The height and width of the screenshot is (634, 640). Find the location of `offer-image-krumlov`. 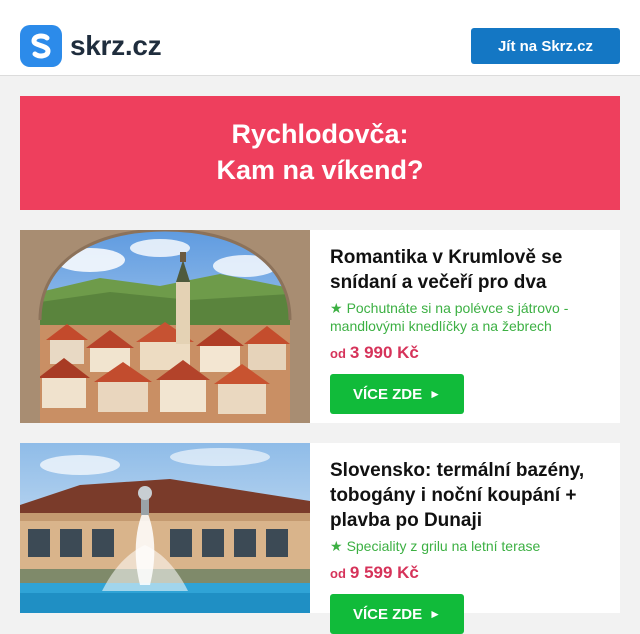

offer-image-krumlov is located at coordinates (165, 326).